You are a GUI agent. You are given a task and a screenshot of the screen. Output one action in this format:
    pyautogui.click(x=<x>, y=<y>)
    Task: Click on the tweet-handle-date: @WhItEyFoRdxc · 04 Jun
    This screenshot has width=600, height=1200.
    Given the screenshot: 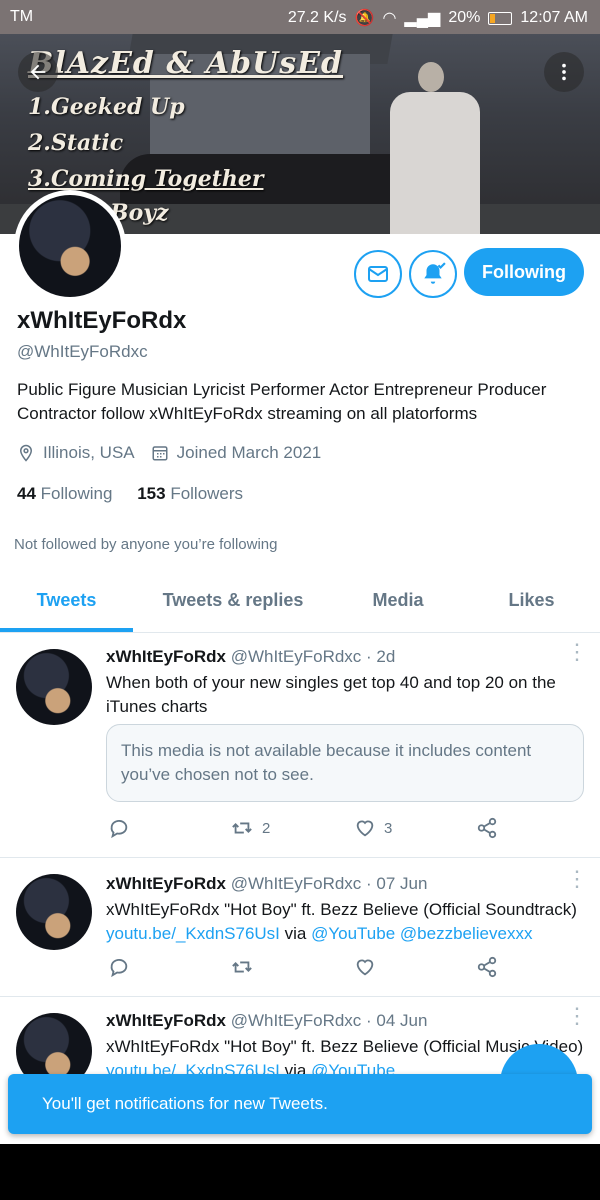 What is the action you would take?
    pyautogui.click(x=329, y=1020)
    